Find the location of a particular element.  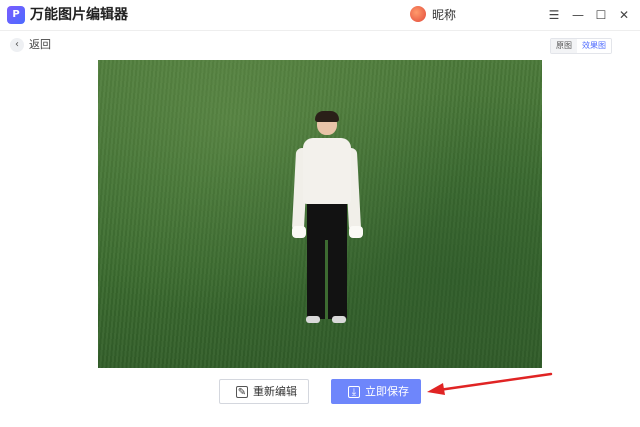

user-avatar-icon is located at coordinates (418, 14).